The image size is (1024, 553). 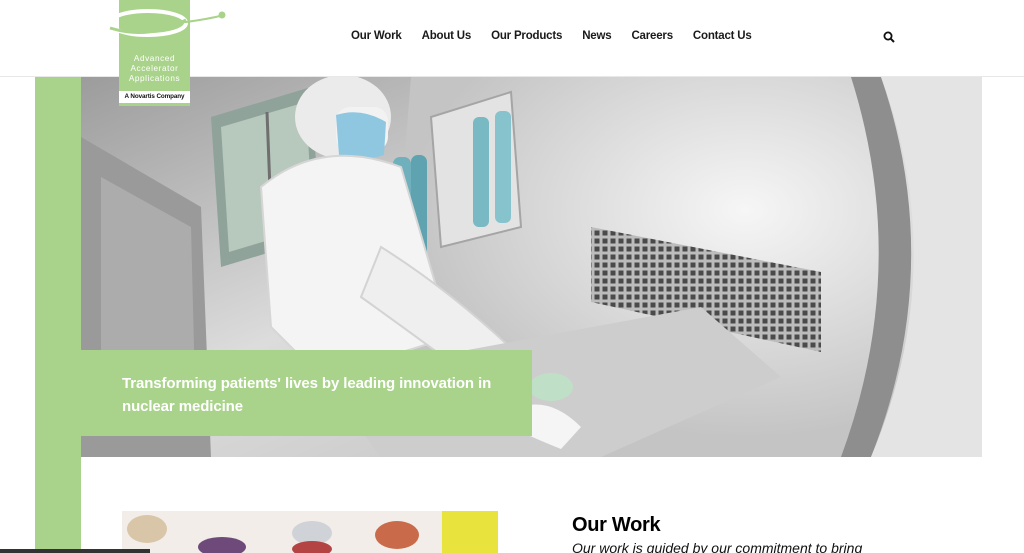 I want to click on work-section-image, so click(x=310, y=532).